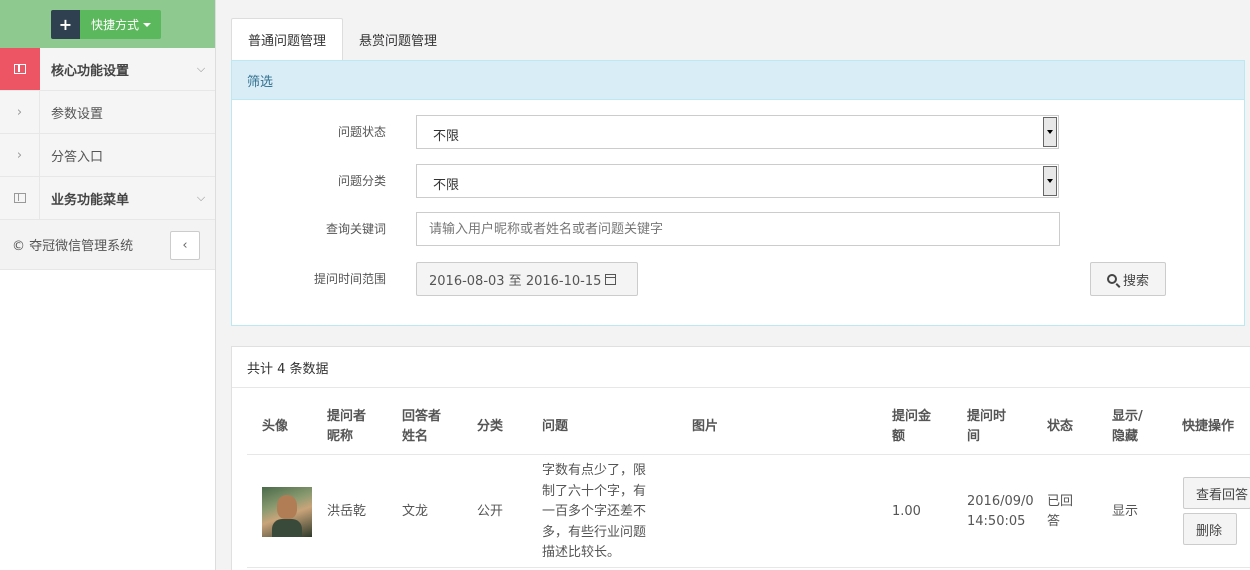 The height and width of the screenshot is (570, 1250). What do you see at coordinates (987, 426) in the screenshot?
I see `column-header: 提问时 间` at bounding box center [987, 426].